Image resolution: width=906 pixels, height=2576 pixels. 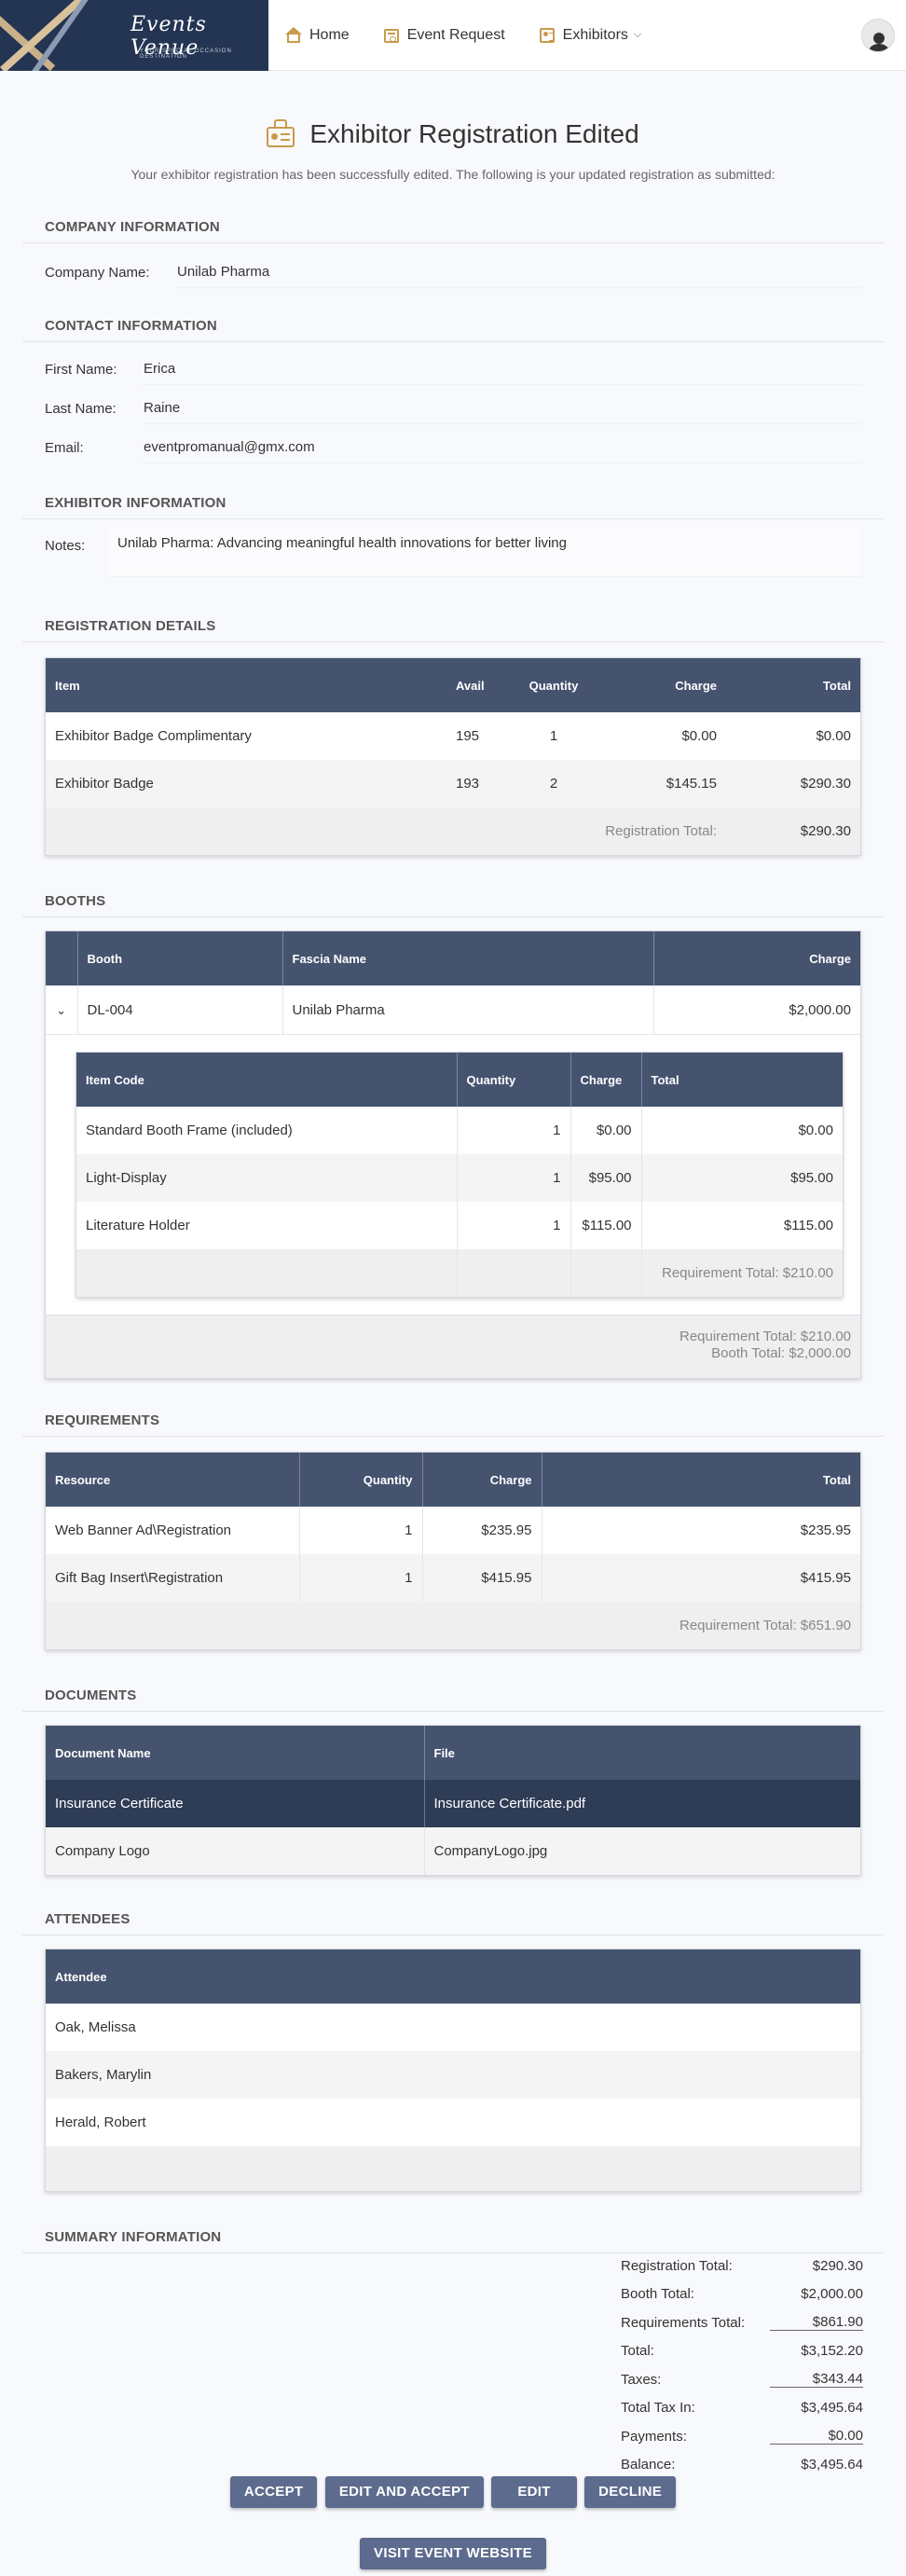 What do you see at coordinates (81, 369) in the screenshot?
I see `first-name-label: First Name:` at bounding box center [81, 369].